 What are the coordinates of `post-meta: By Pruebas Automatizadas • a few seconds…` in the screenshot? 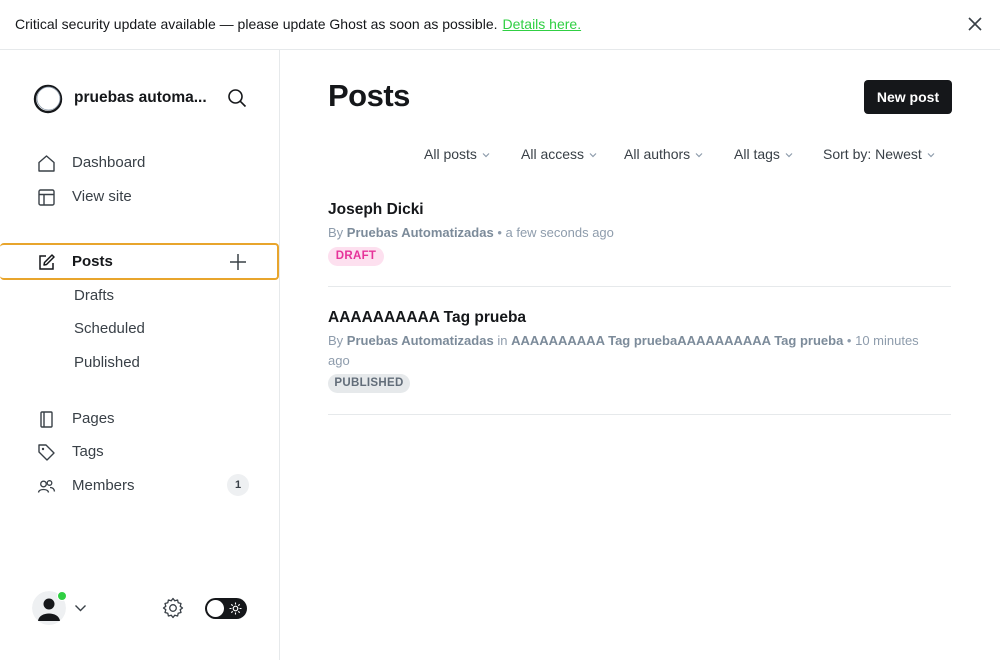 It's located at (471, 232).